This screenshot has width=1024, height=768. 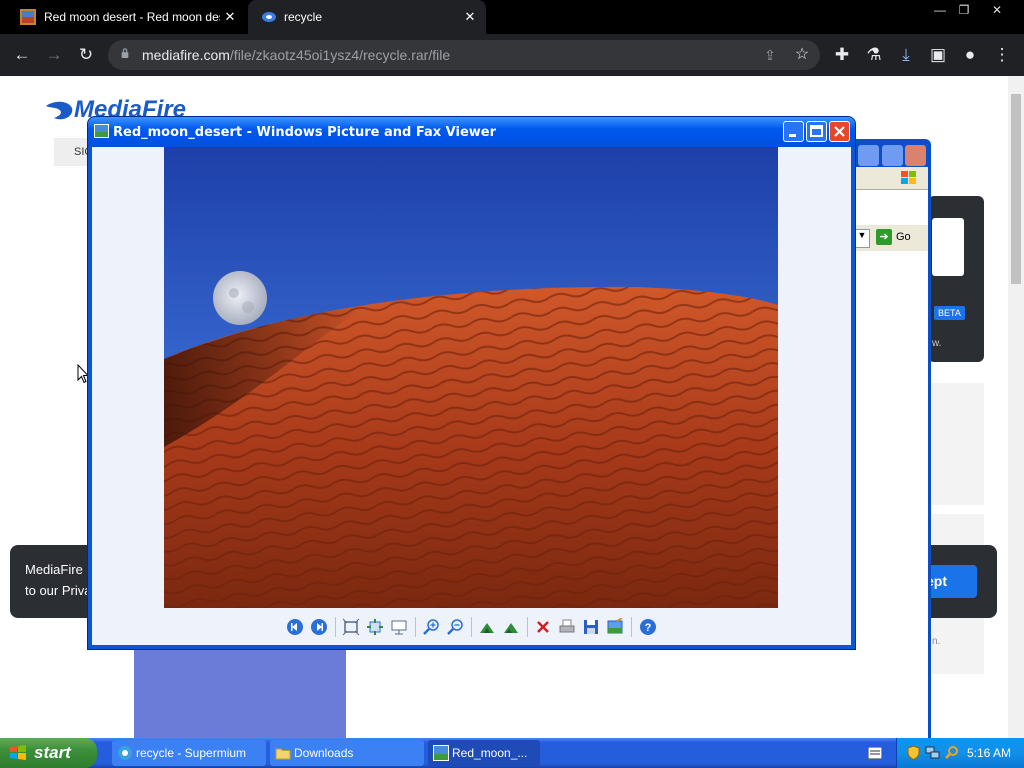 I want to click on security-shield-icon, so click(x=913, y=752).